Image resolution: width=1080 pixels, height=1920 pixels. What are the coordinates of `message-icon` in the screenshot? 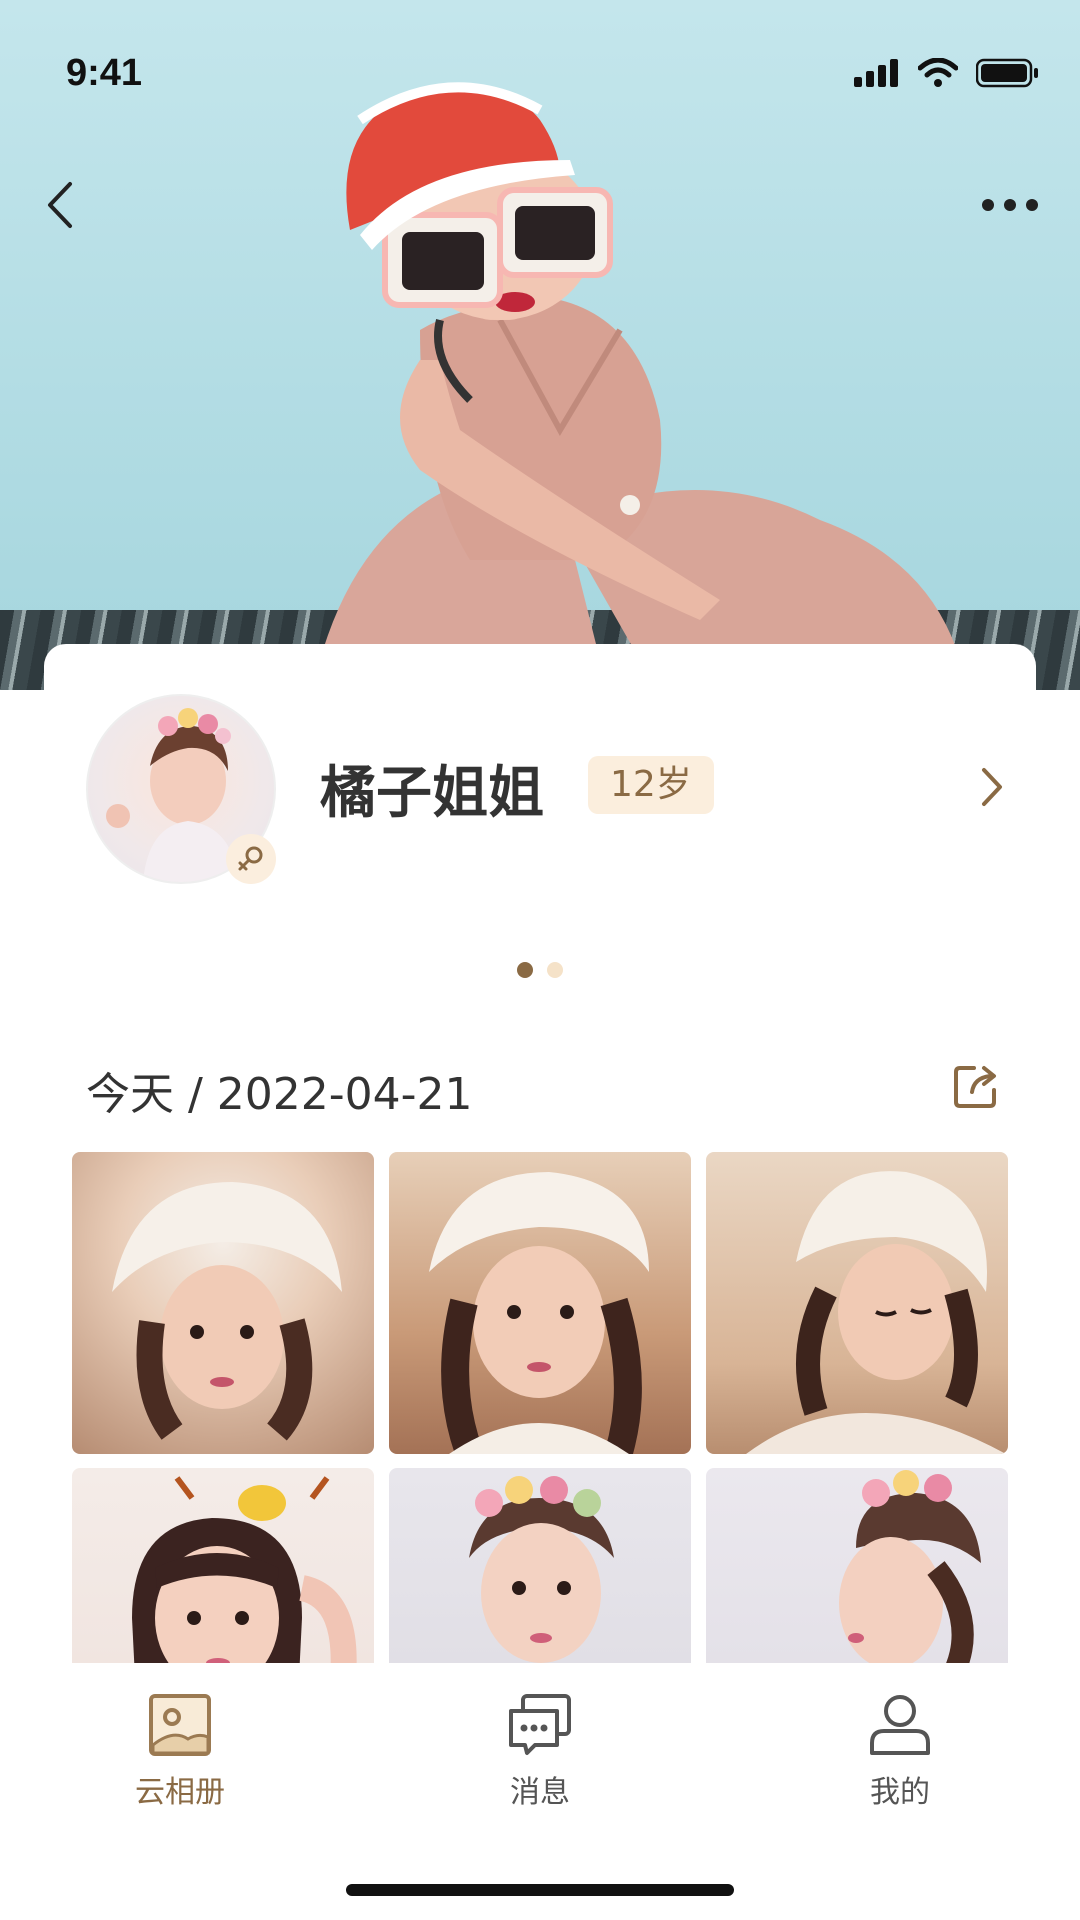 It's located at (540, 1724).